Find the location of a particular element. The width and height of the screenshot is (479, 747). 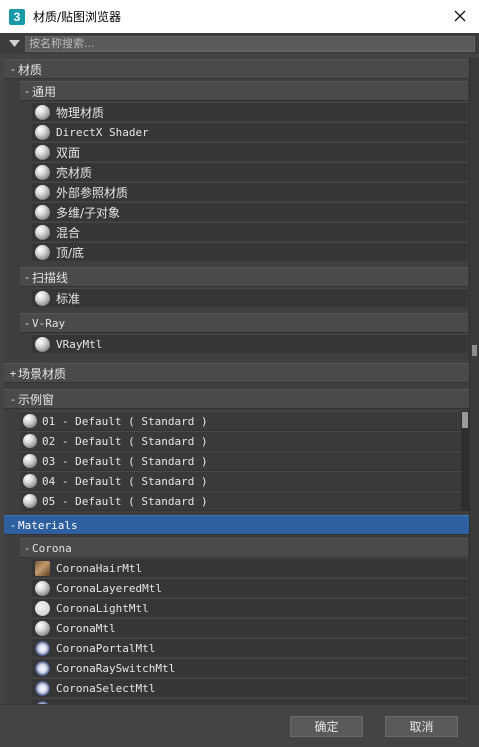

title-bar: 3 材质/贴图浏览器 is located at coordinates (239, 16).